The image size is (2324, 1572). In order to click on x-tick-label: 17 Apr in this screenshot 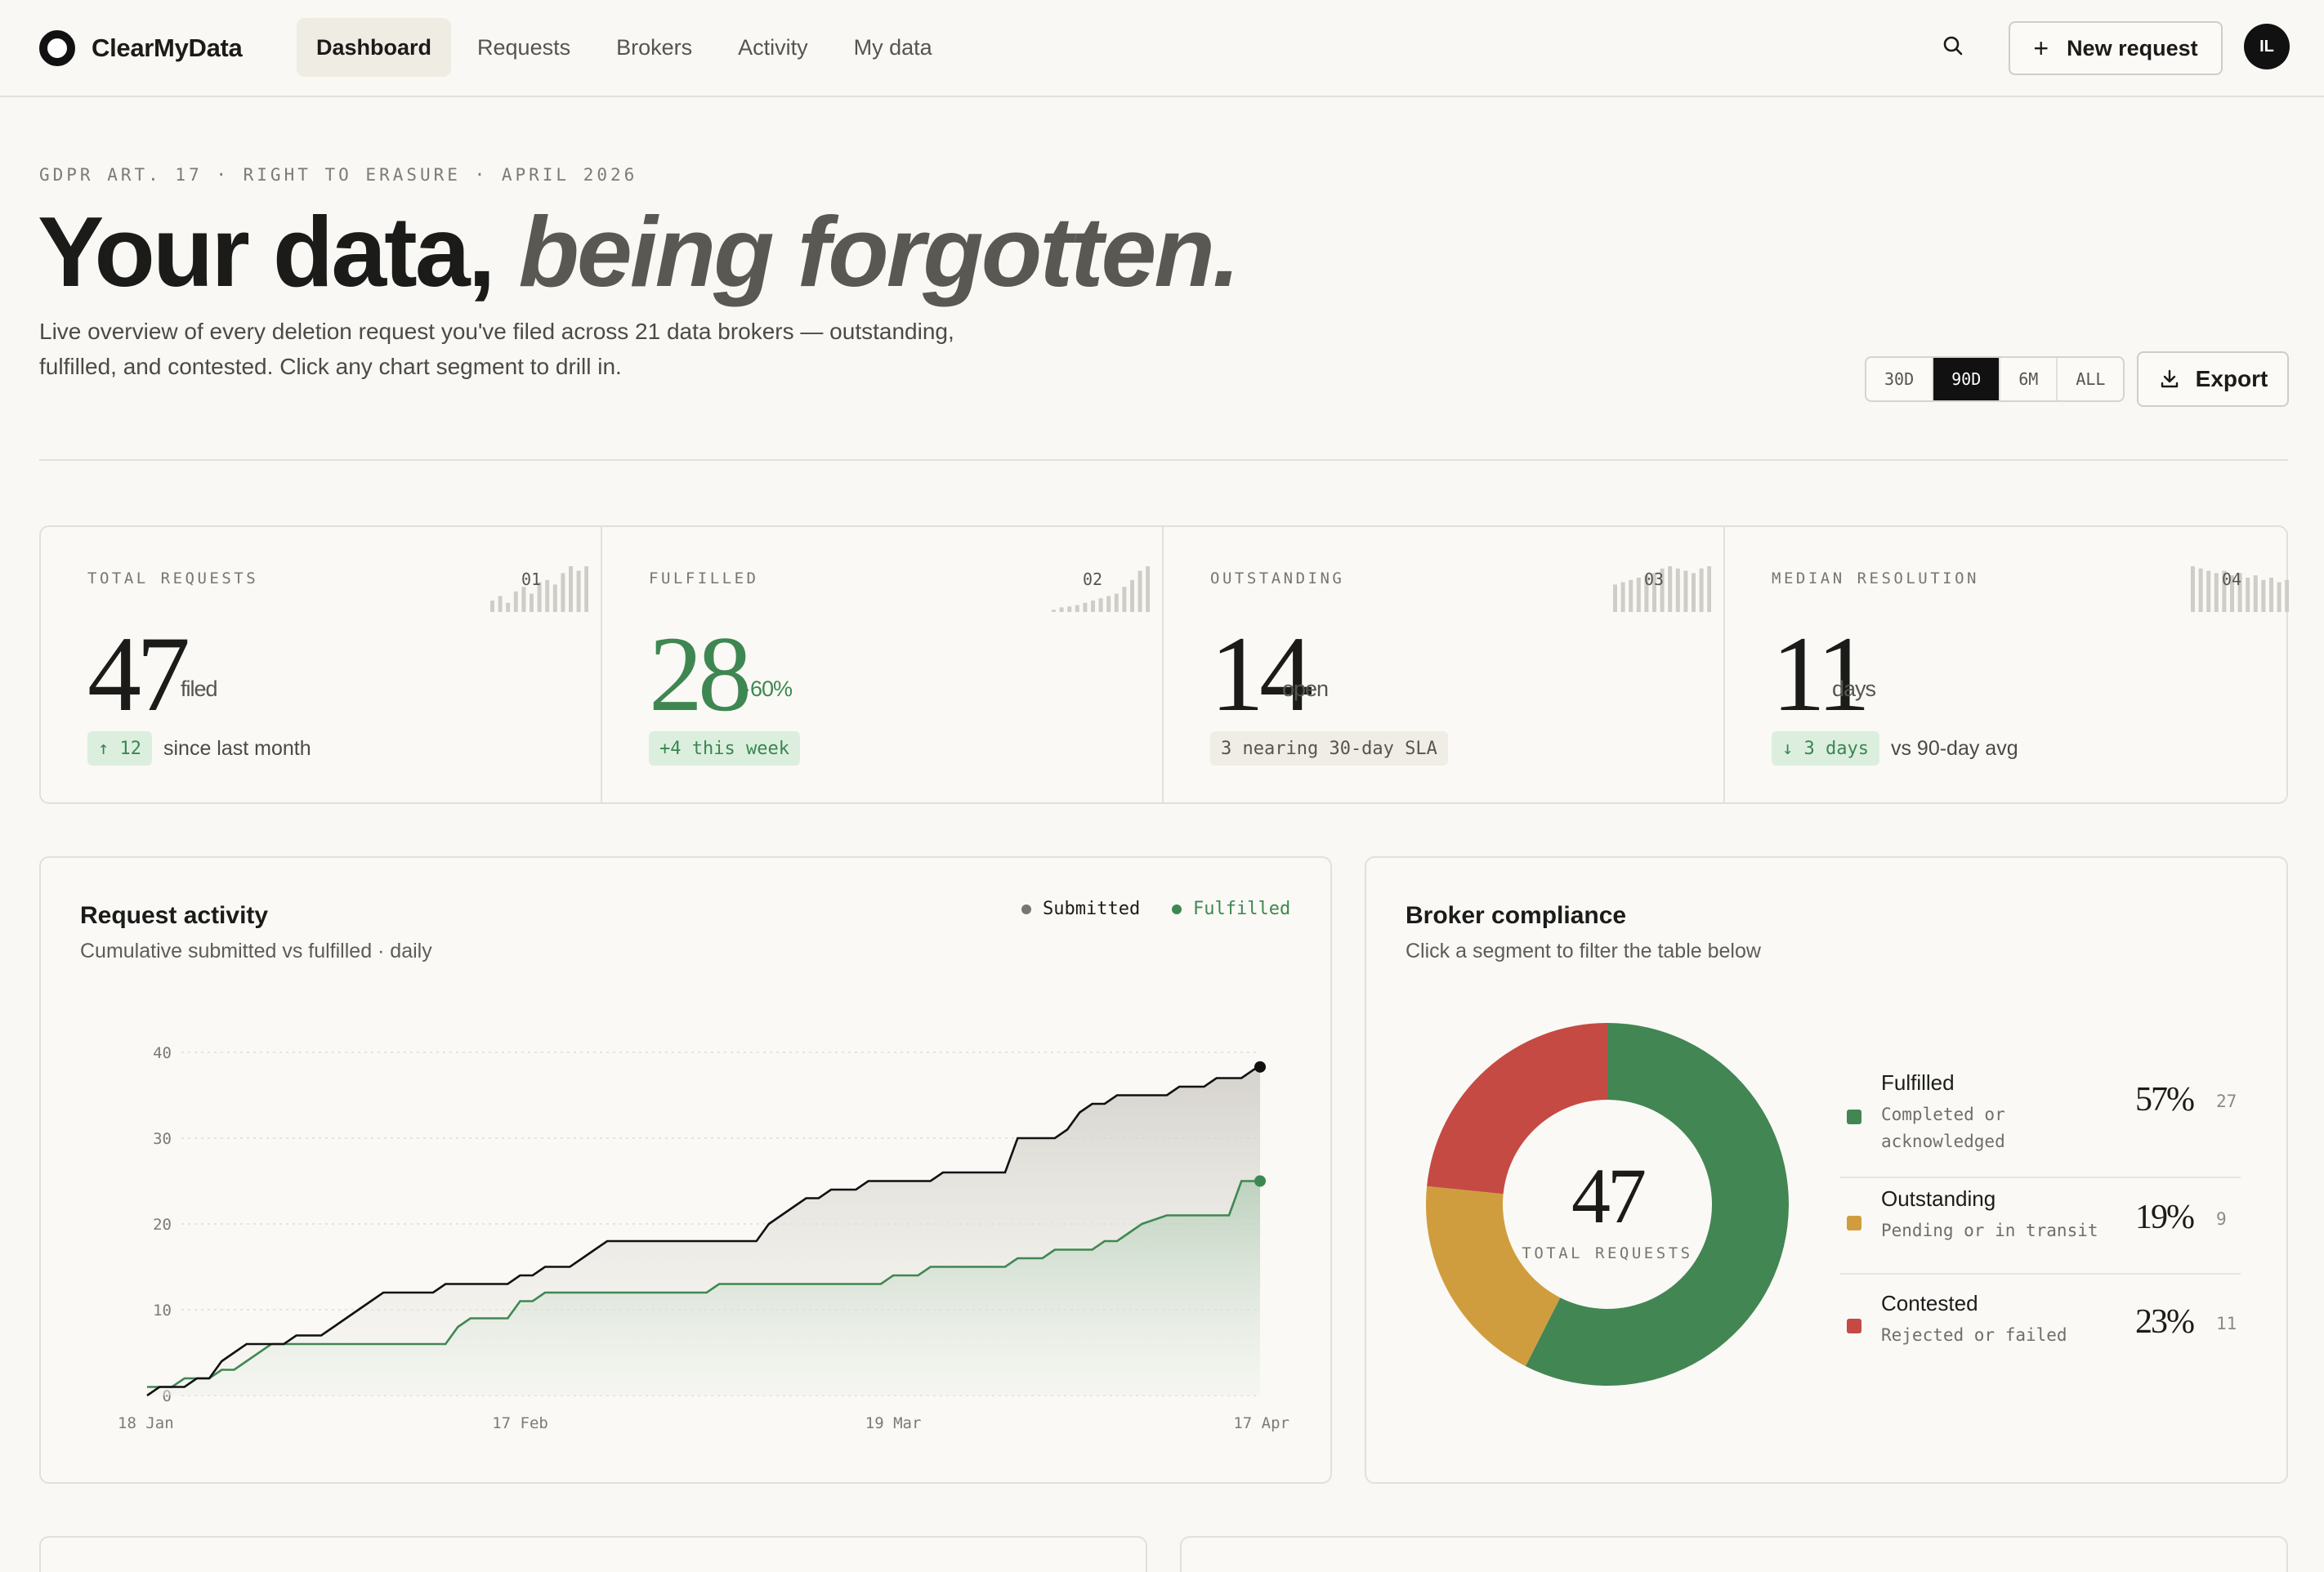, I will do `click(1261, 1423)`.